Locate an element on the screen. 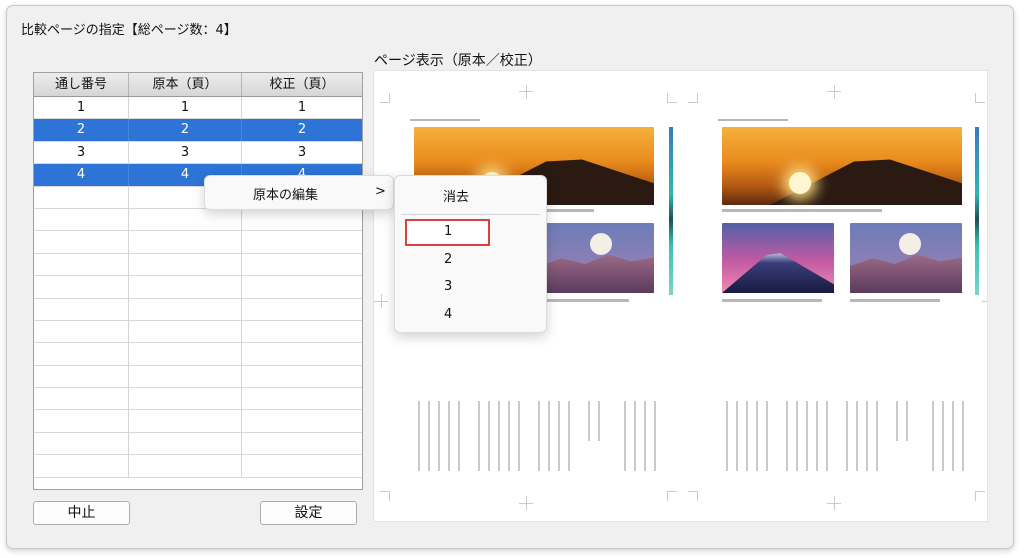 This screenshot has height=558, width=1024. table-header: 通し番号 原本（頁） 校正（頁） is located at coordinates (198, 85).